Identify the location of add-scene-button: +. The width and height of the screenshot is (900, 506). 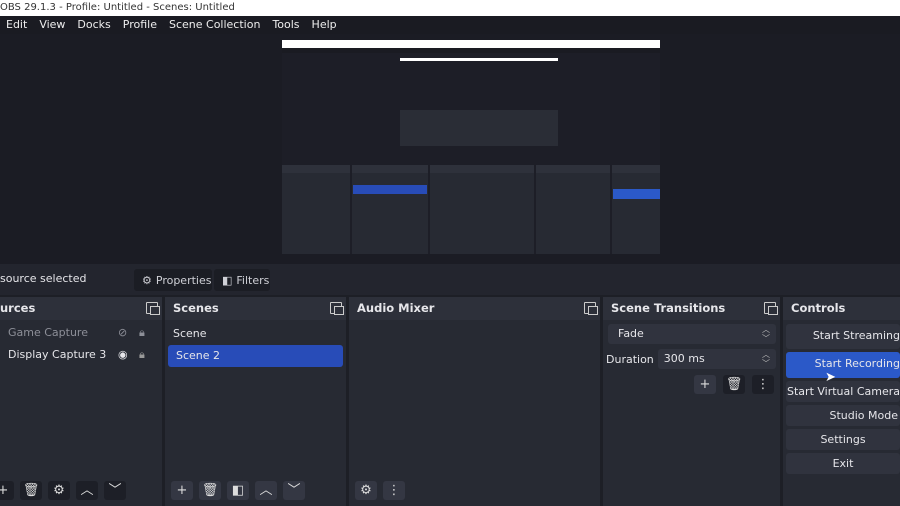
(182, 490).